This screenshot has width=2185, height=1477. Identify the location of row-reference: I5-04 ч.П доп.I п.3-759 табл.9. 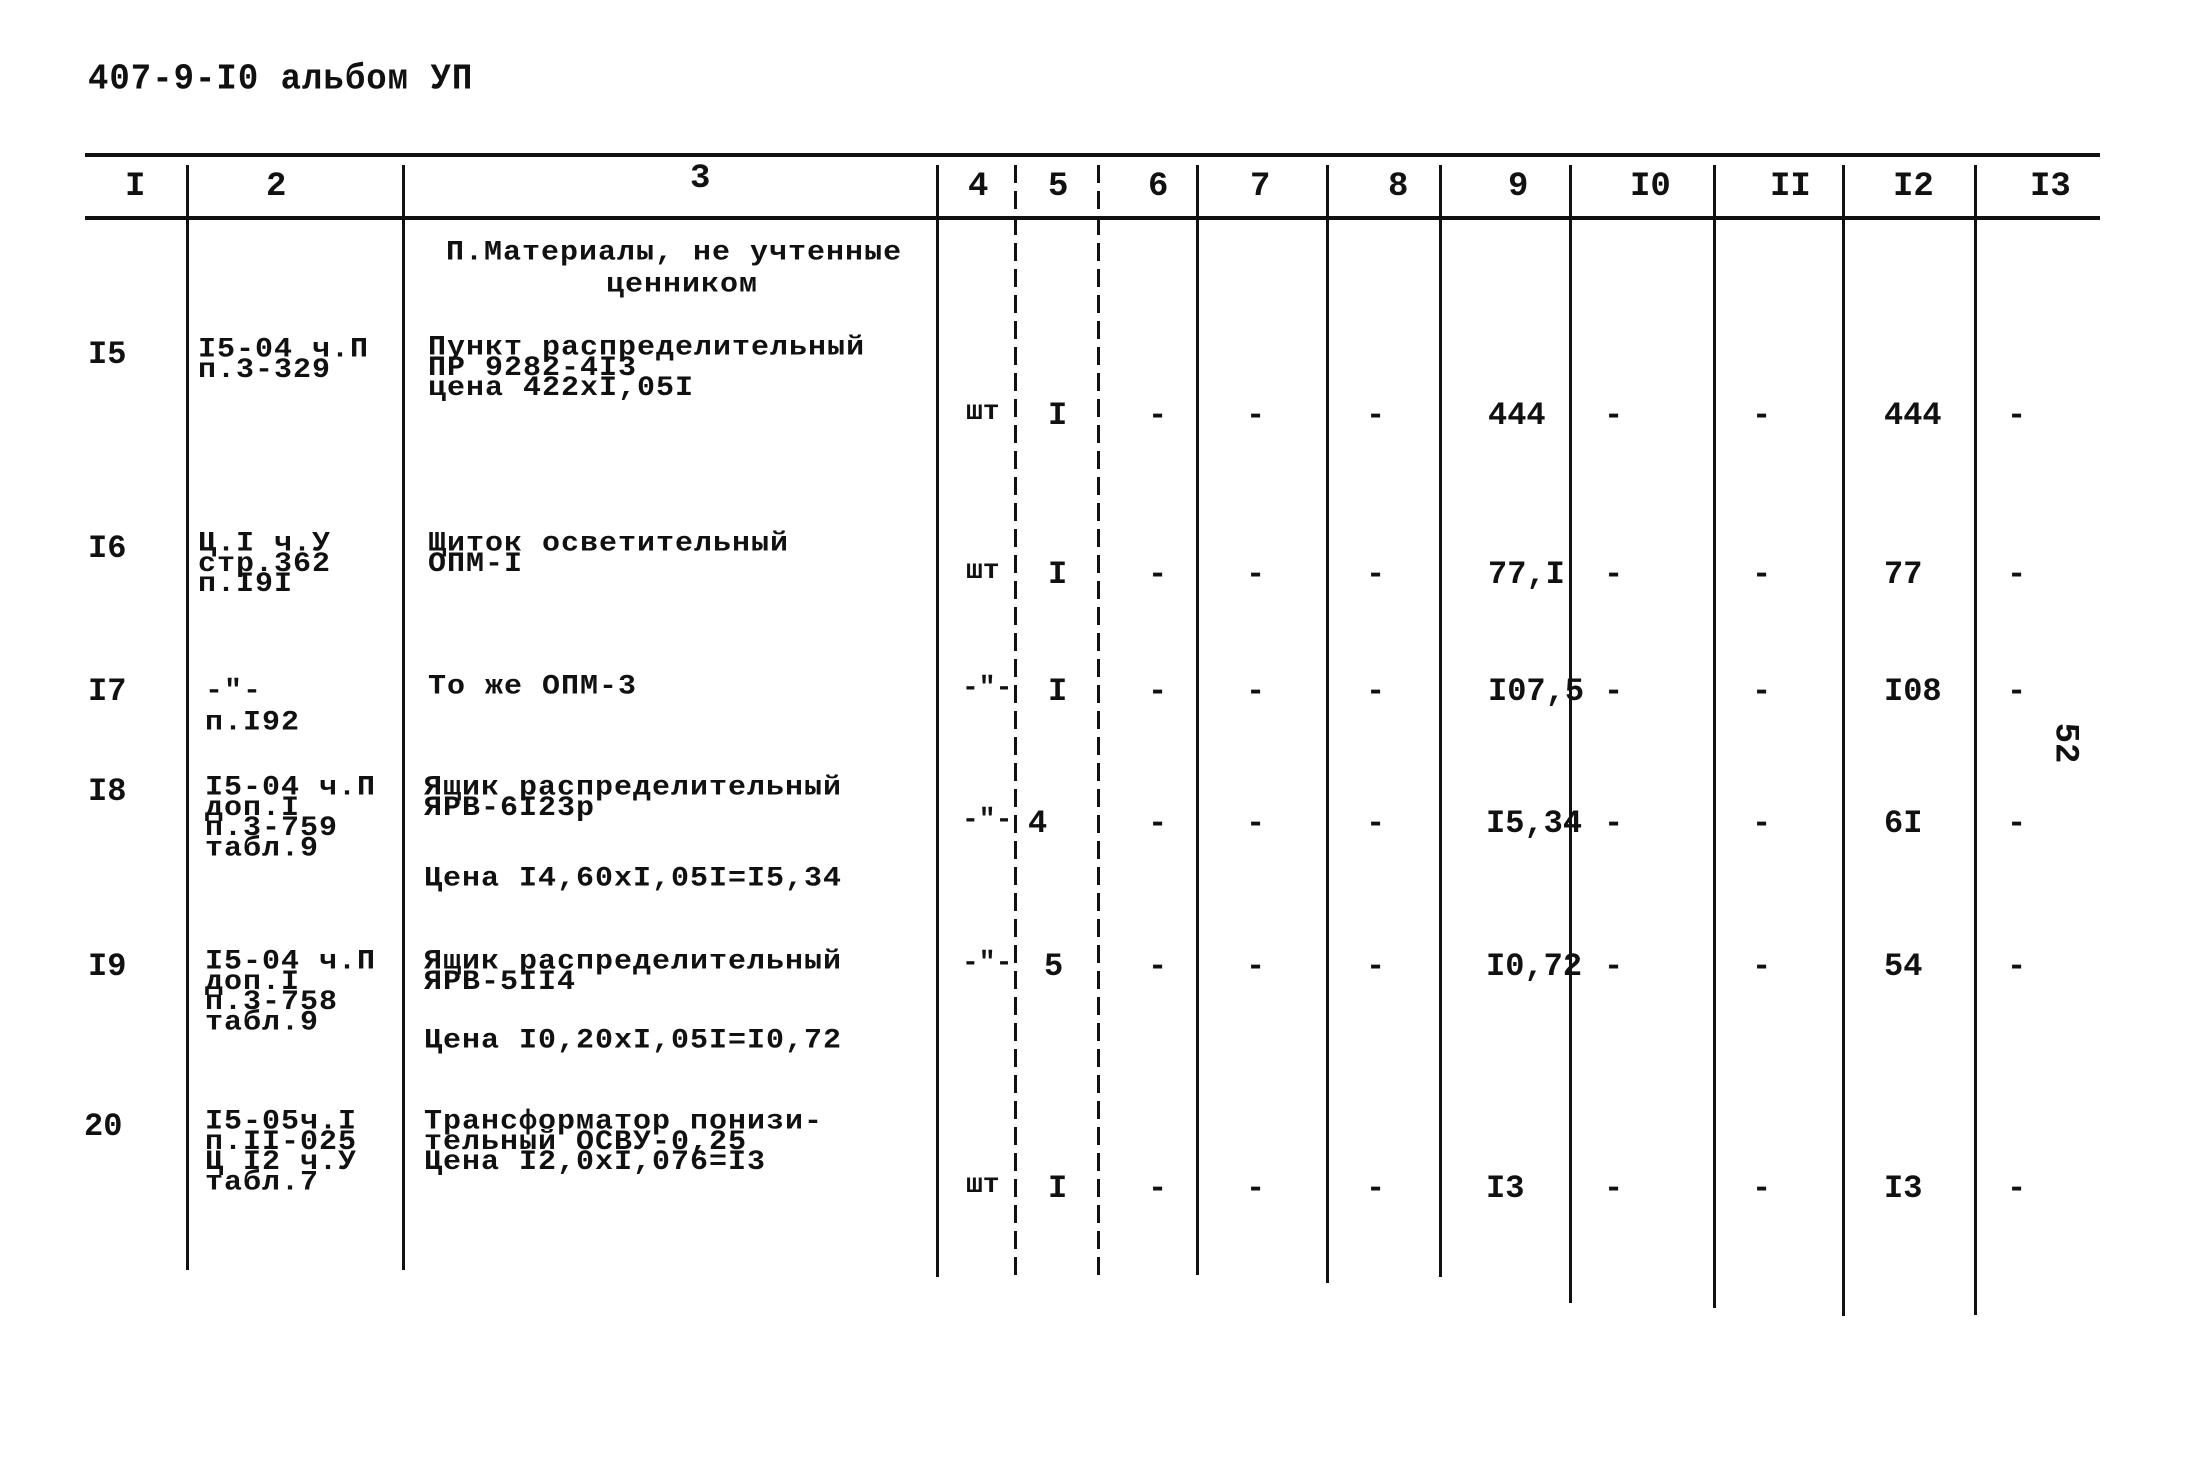
(290, 819).